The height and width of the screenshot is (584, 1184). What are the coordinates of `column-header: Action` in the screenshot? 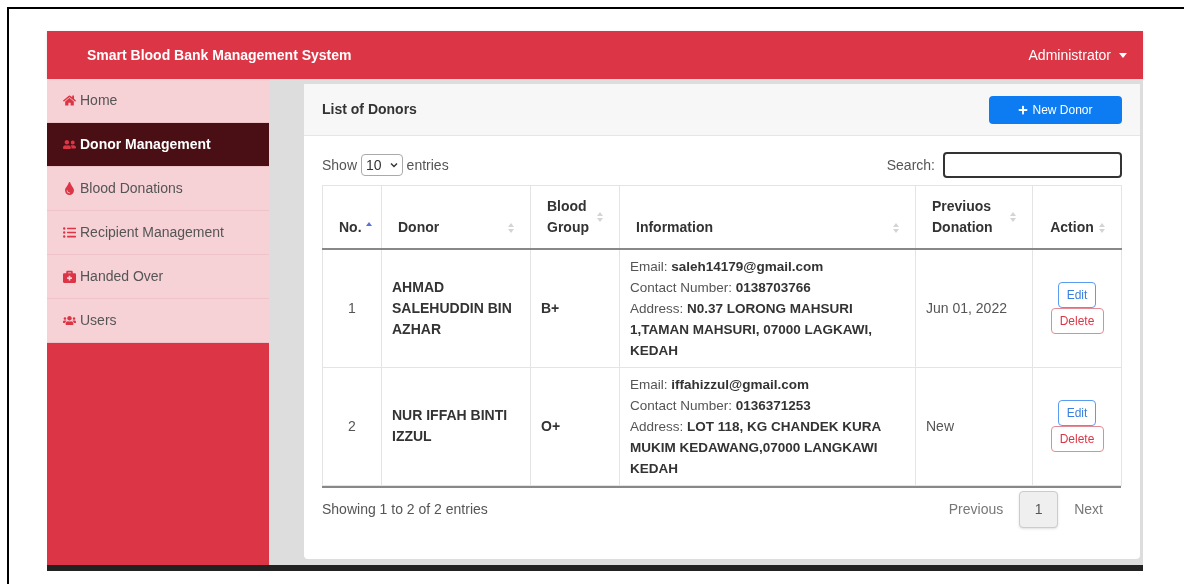 It's located at (1077, 217).